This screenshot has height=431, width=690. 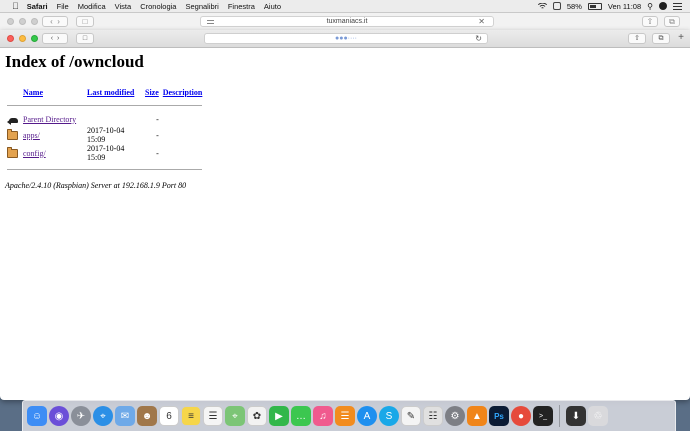 I want to click on sort-by-description-link: Description, so click(x=183, y=92).